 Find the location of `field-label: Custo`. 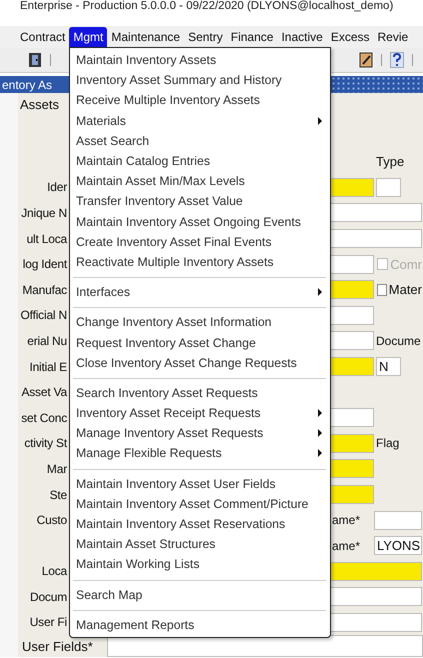

field-label: Custo is located at coordinates (51, 520).